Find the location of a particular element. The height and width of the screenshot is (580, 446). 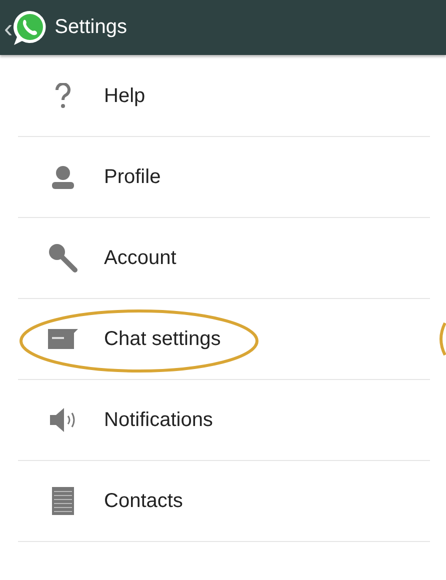

settings-item: Notifications is located at coordinates (224, 420).